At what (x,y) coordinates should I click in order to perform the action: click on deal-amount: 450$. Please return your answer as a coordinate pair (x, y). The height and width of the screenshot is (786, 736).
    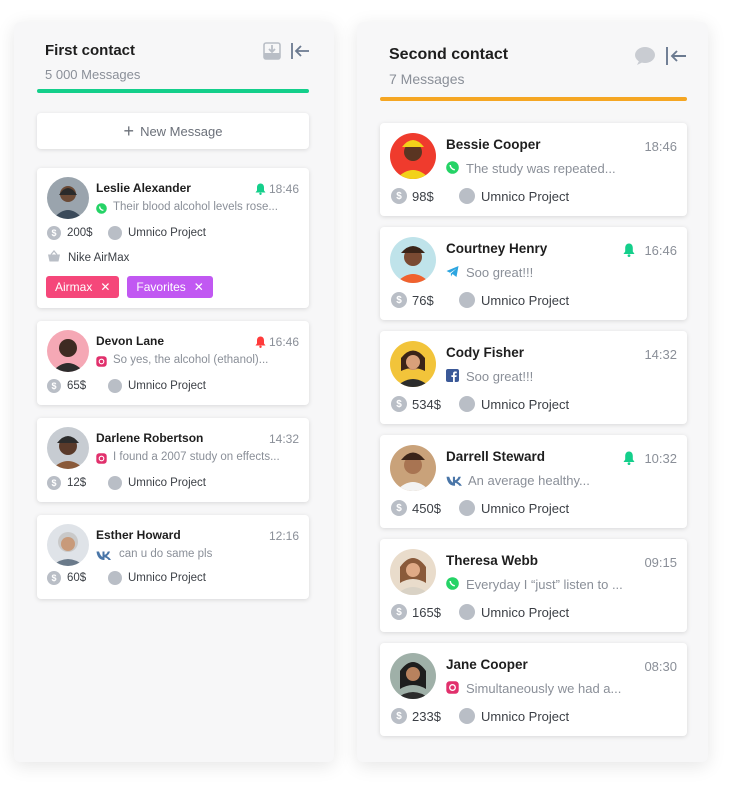
    Looking at the image, I should click on (426, 508).